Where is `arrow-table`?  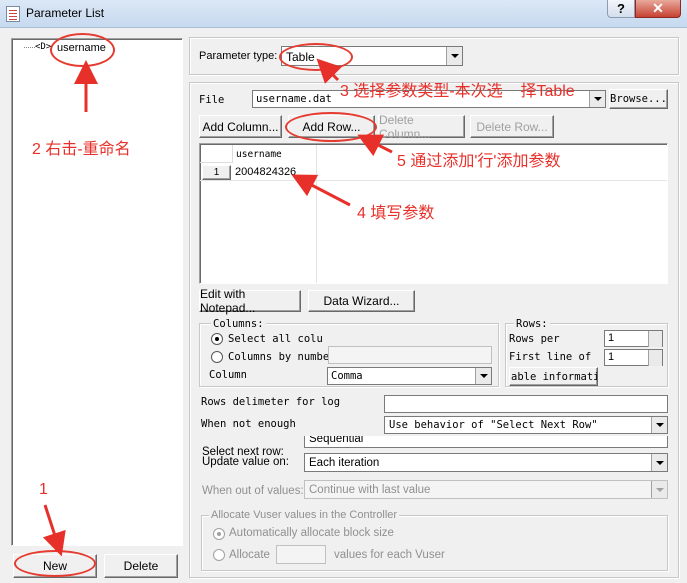
arrow-table is located at coordinates (329, 71).